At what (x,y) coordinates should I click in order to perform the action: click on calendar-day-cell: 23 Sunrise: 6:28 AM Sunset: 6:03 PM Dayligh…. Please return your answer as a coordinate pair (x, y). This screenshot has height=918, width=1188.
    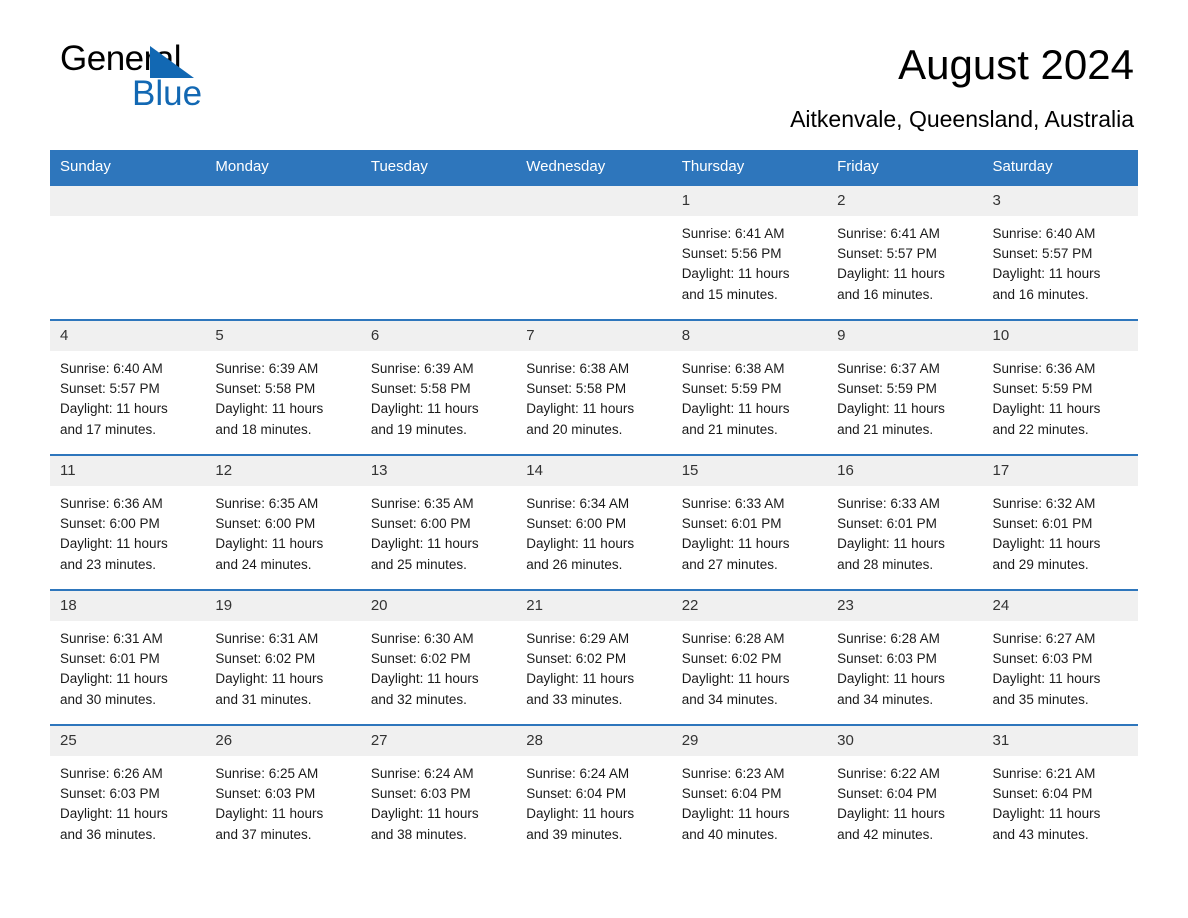
    Looking at the image, I should click on (905, 657).